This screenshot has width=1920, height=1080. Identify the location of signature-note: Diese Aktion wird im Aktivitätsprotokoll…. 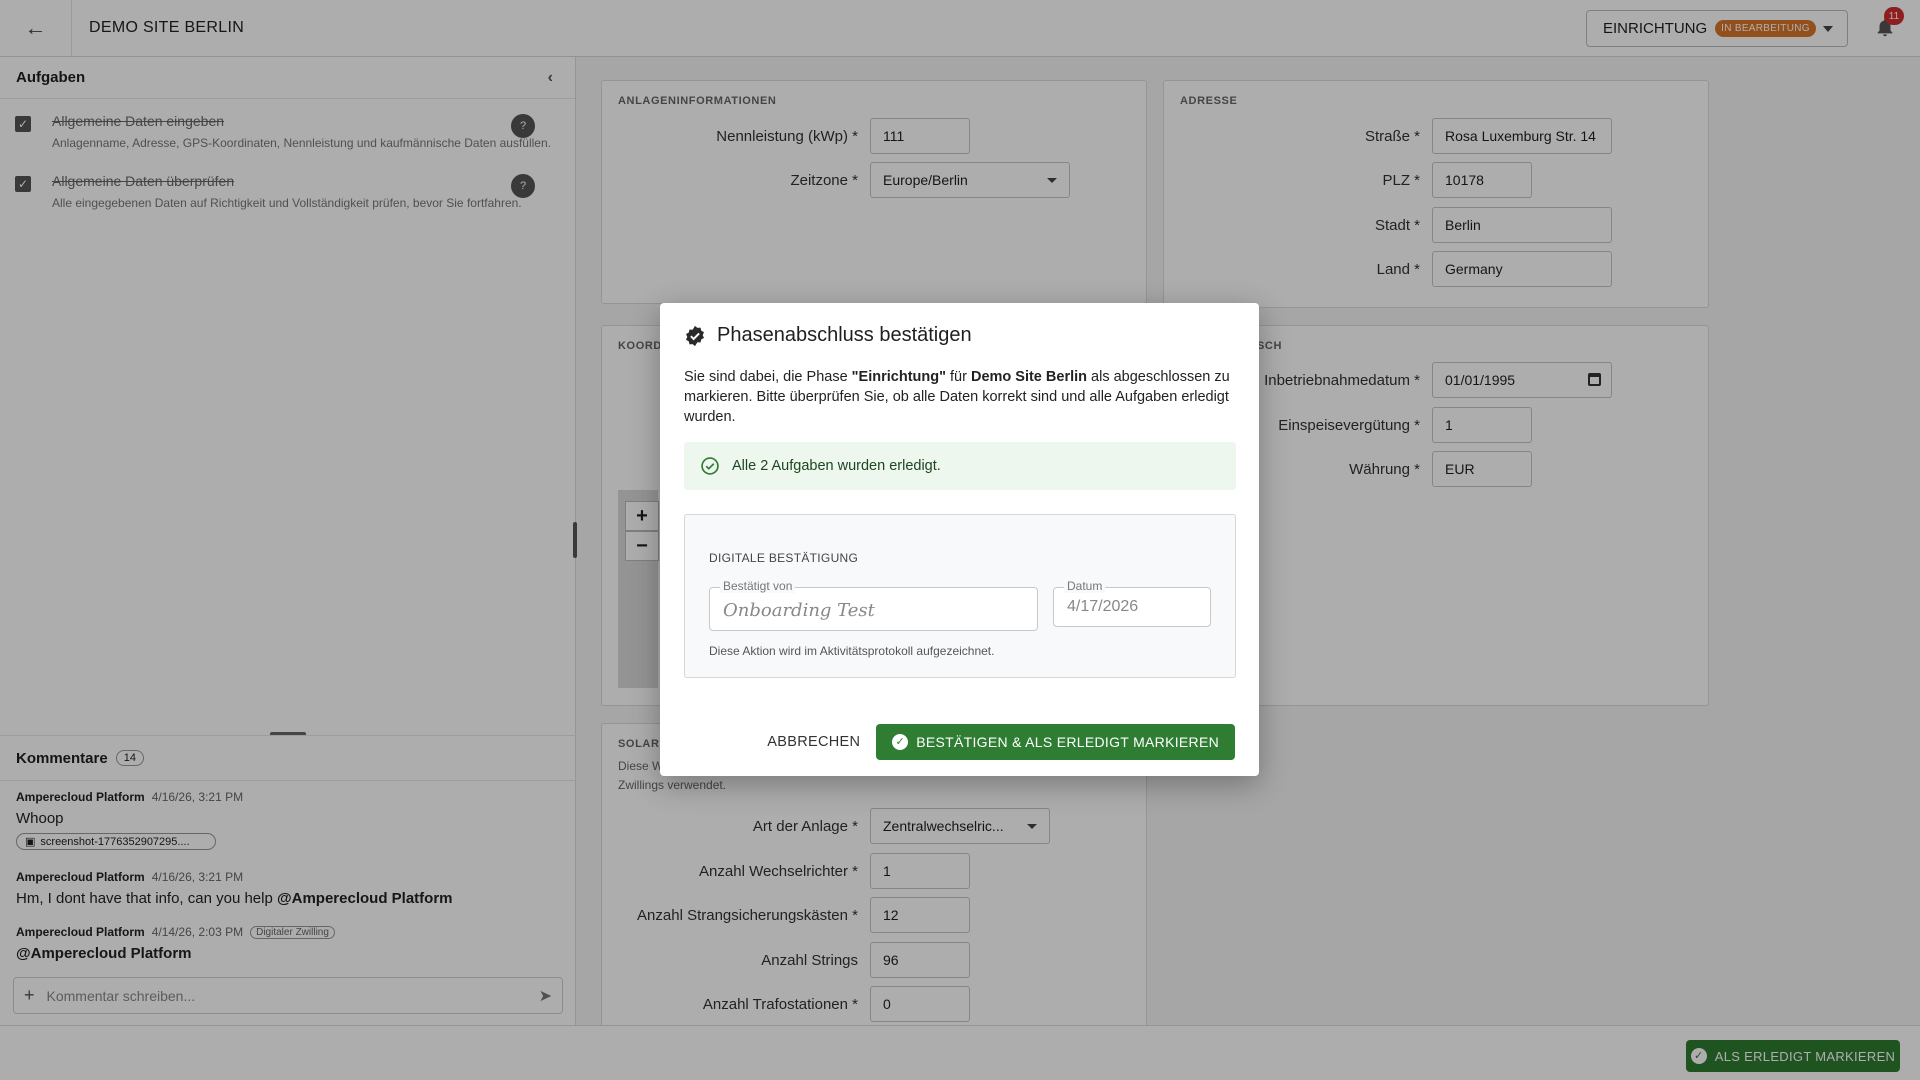
(852, 651).